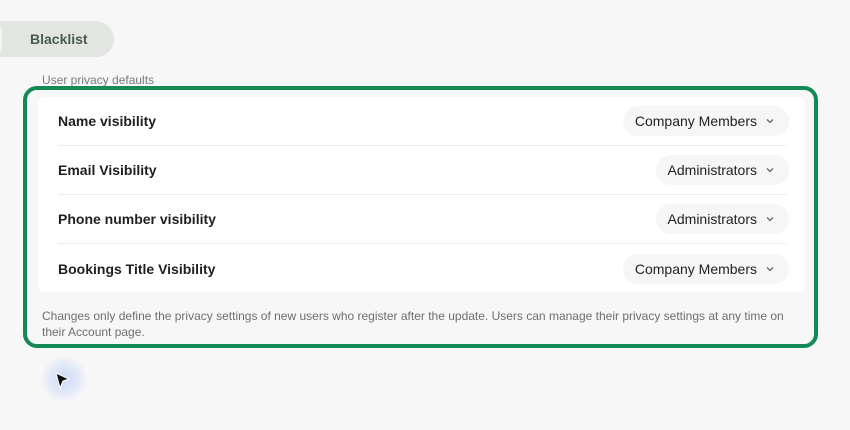 Image resolution: width=850 pixels, height=430 pixels. I want to click on name-visibility-select: Company Members, so click(705, 121).